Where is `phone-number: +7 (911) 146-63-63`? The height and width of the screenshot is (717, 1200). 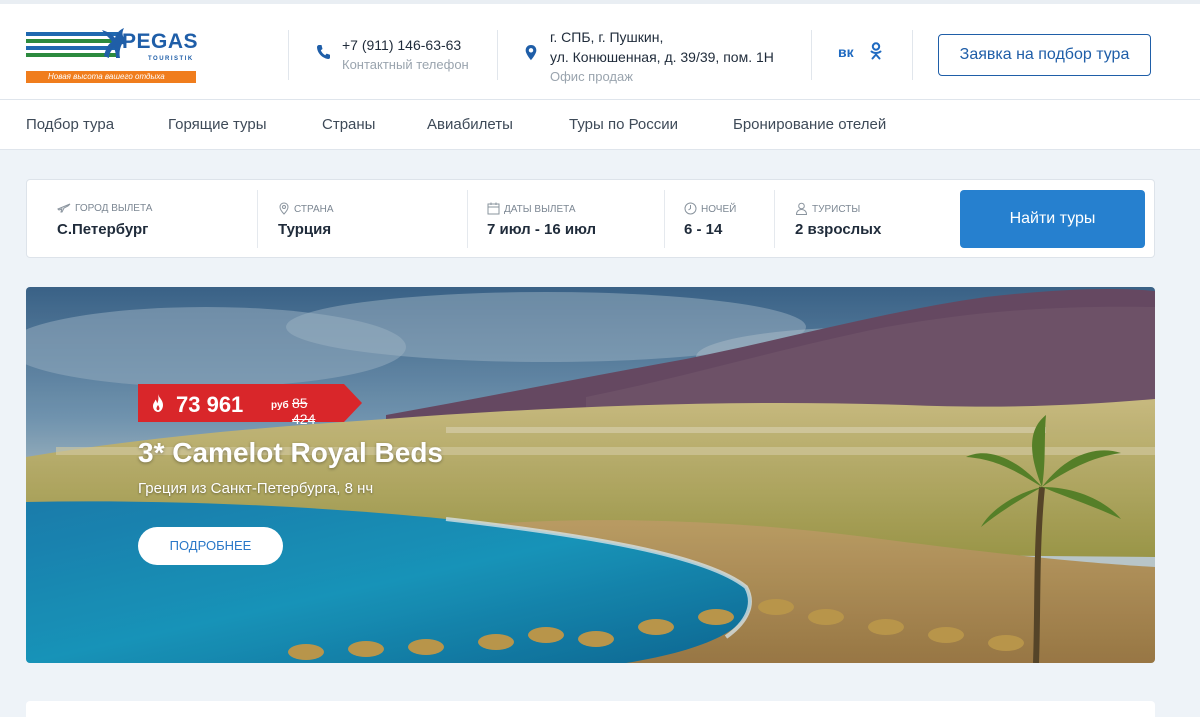 phone-number: +7 (911) 146-63-63 is located at coordinates (405, 45).